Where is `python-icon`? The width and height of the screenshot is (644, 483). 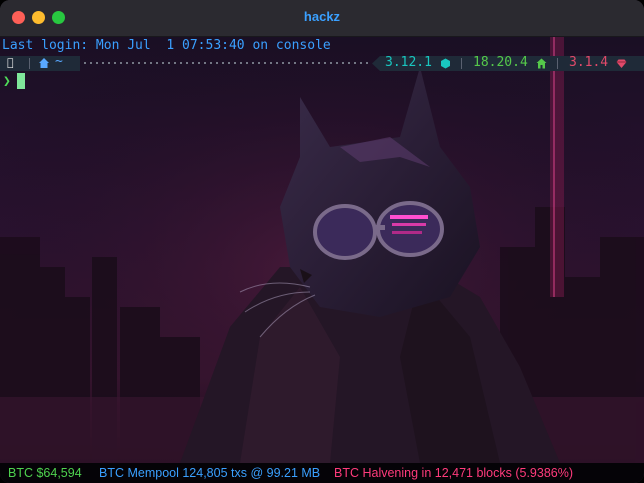 python-icon is located at coordinates (445, 63).